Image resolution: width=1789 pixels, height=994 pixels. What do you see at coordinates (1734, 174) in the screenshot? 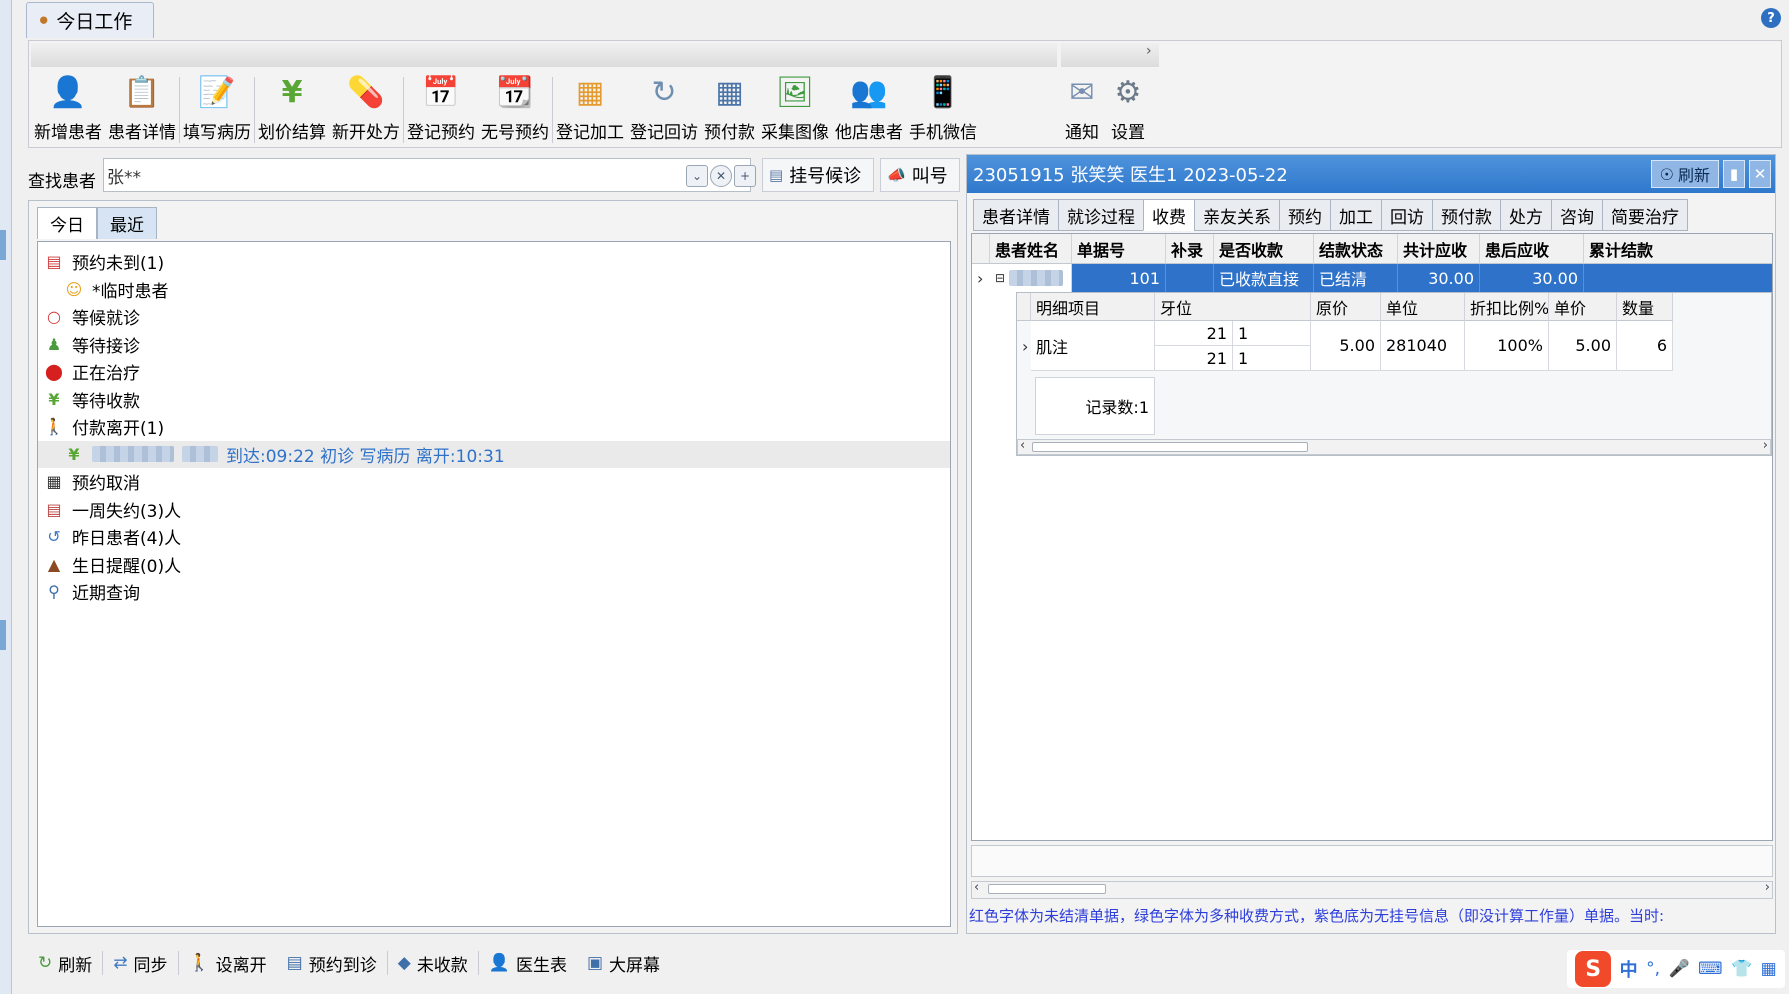
I see `pin-icon: ▮` at bounding box center [1734, 174].